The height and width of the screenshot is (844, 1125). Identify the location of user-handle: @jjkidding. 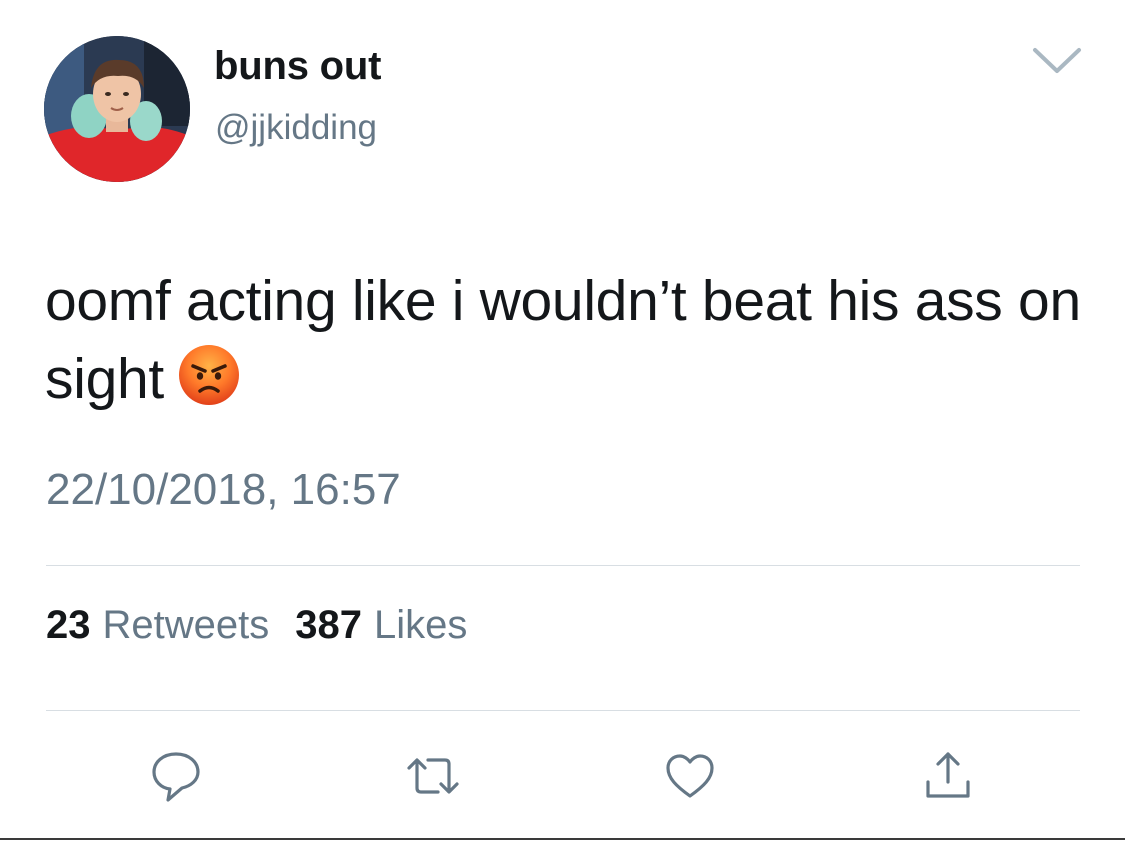
(296, 128).